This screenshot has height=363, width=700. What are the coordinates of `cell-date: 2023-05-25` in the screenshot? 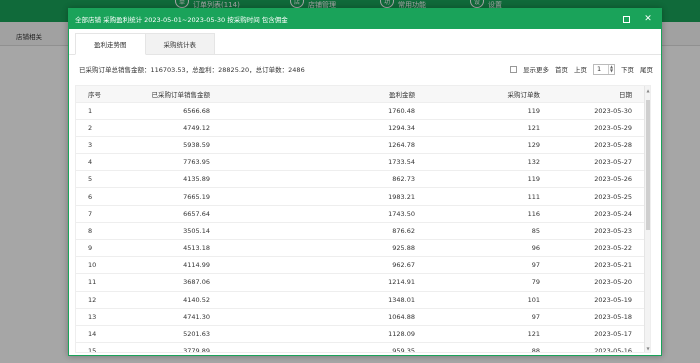 It's located at (596, 196).